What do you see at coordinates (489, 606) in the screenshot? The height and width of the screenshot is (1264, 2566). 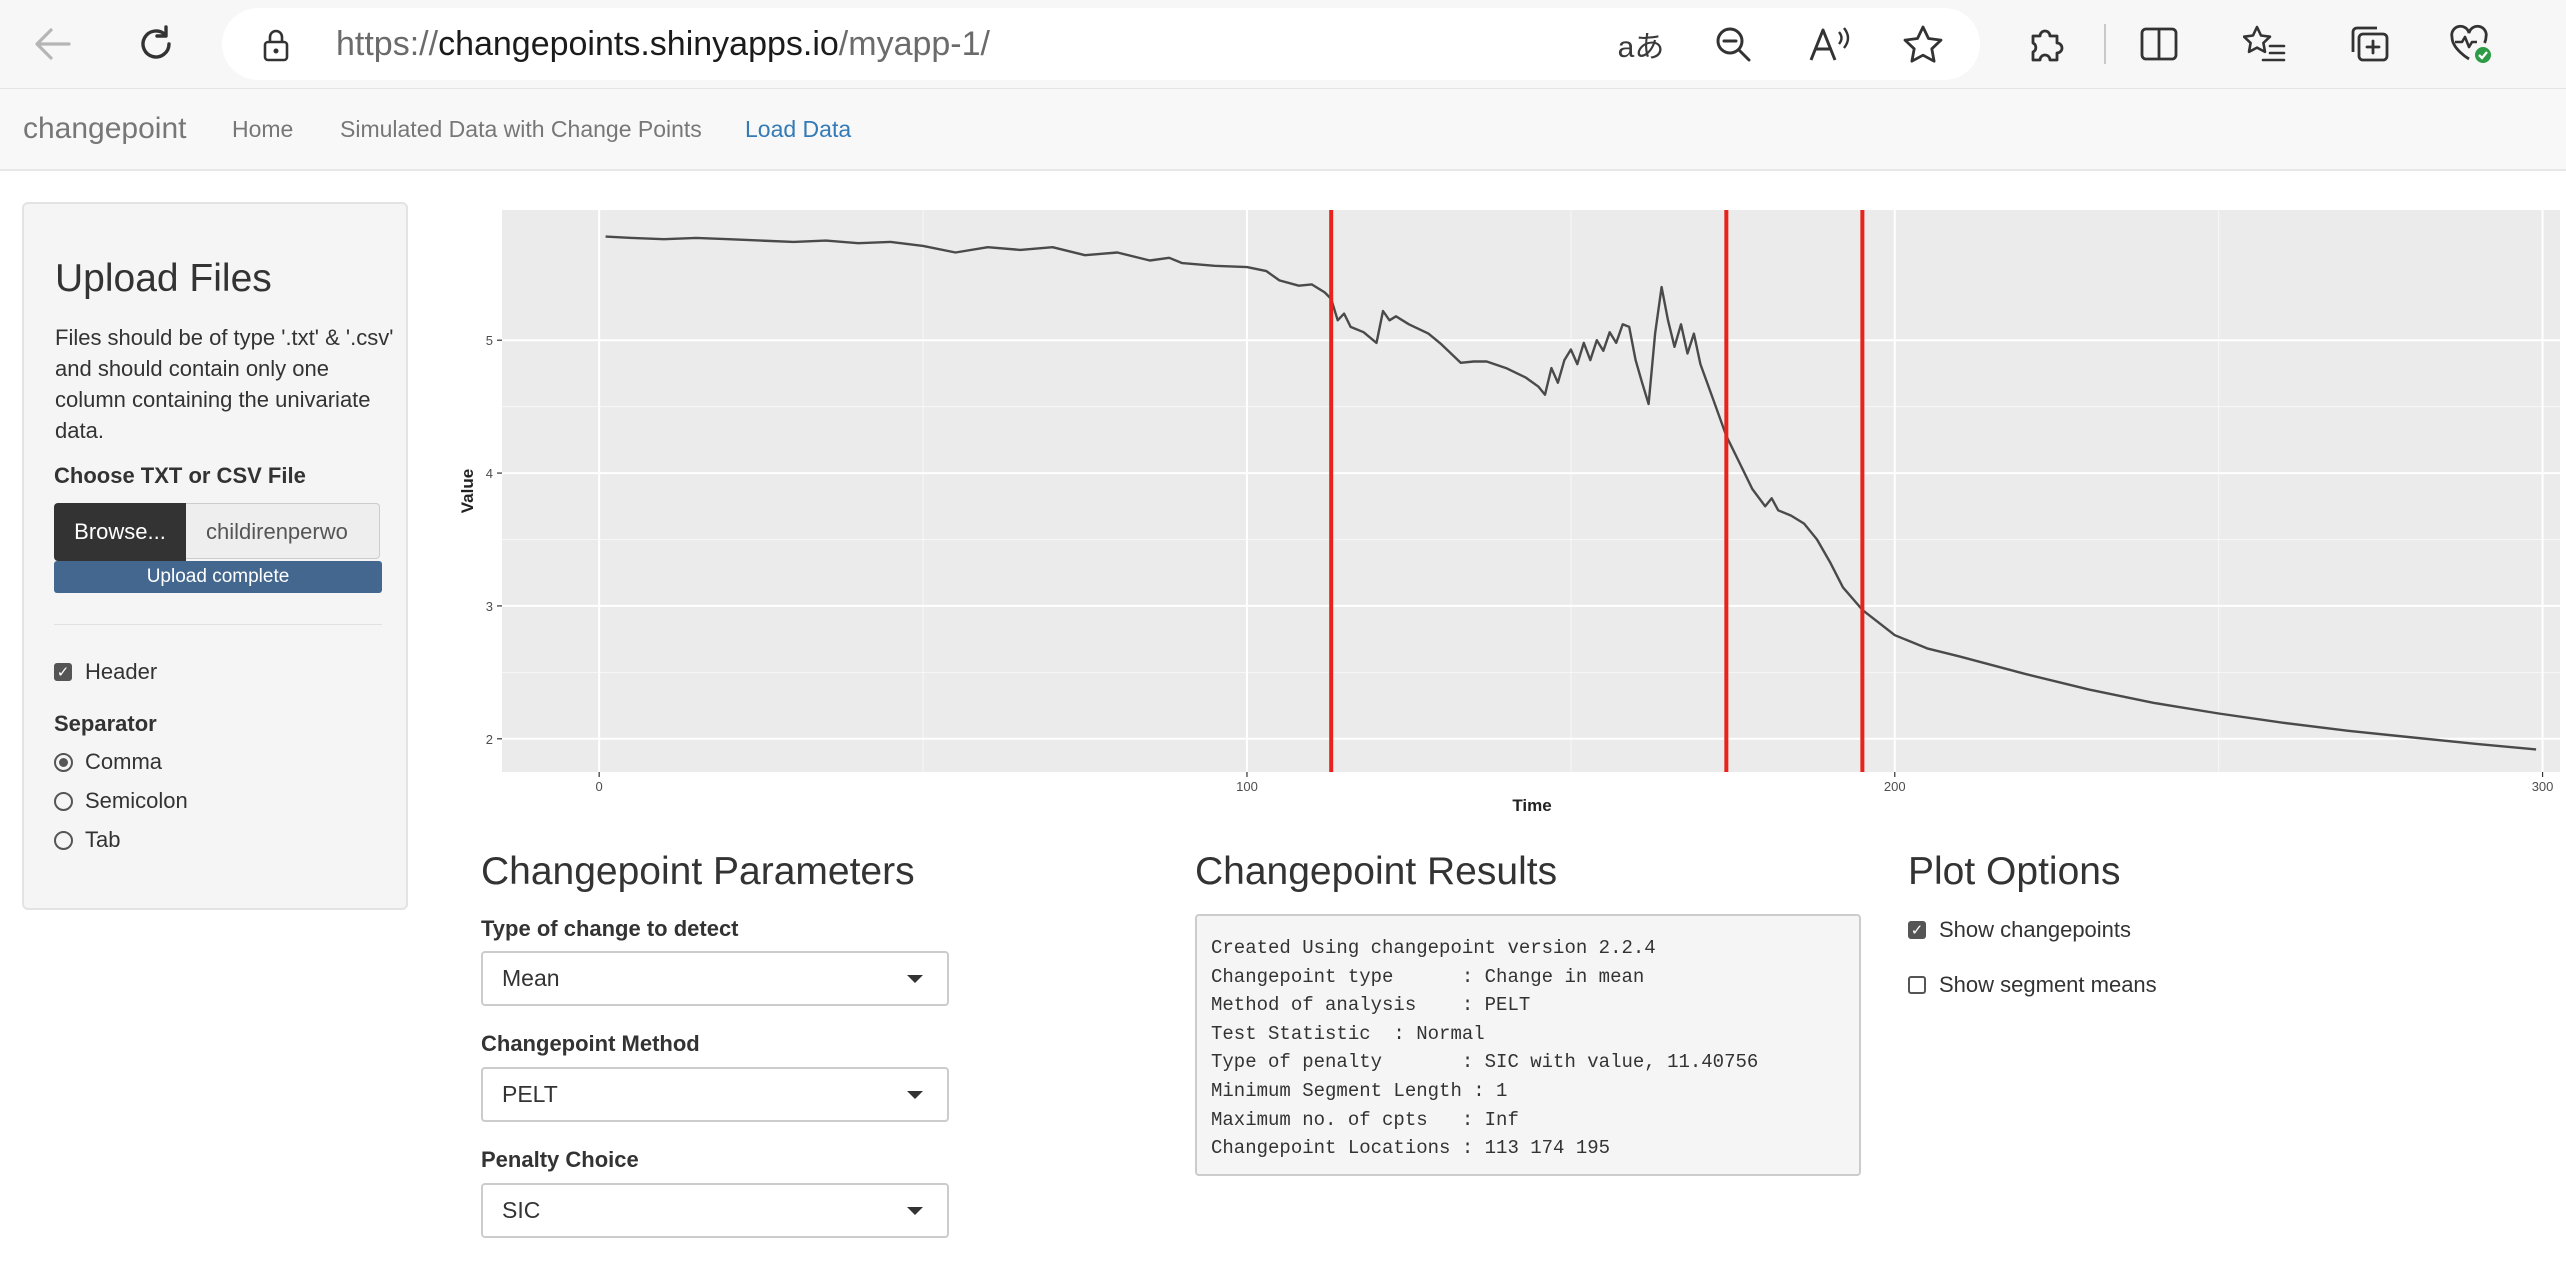 I see `y-tick-label: 3` at bounding box center [489, 606].